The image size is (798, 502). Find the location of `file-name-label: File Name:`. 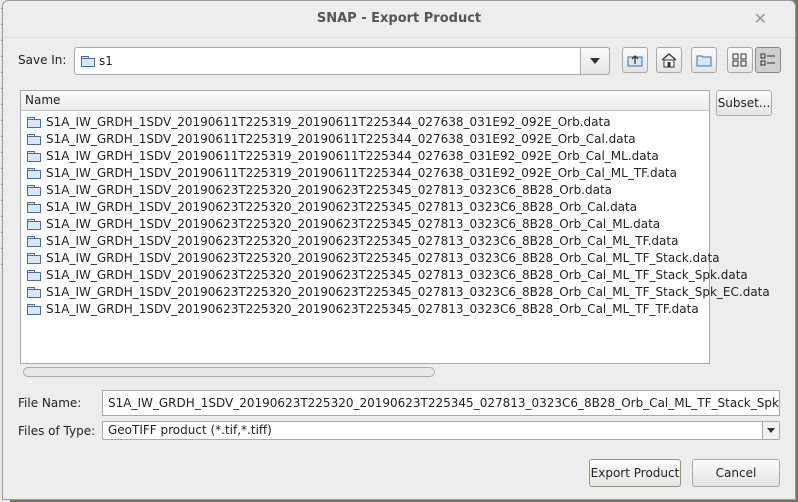

file-name-label: File Name: is located at coordinates (50, 403).